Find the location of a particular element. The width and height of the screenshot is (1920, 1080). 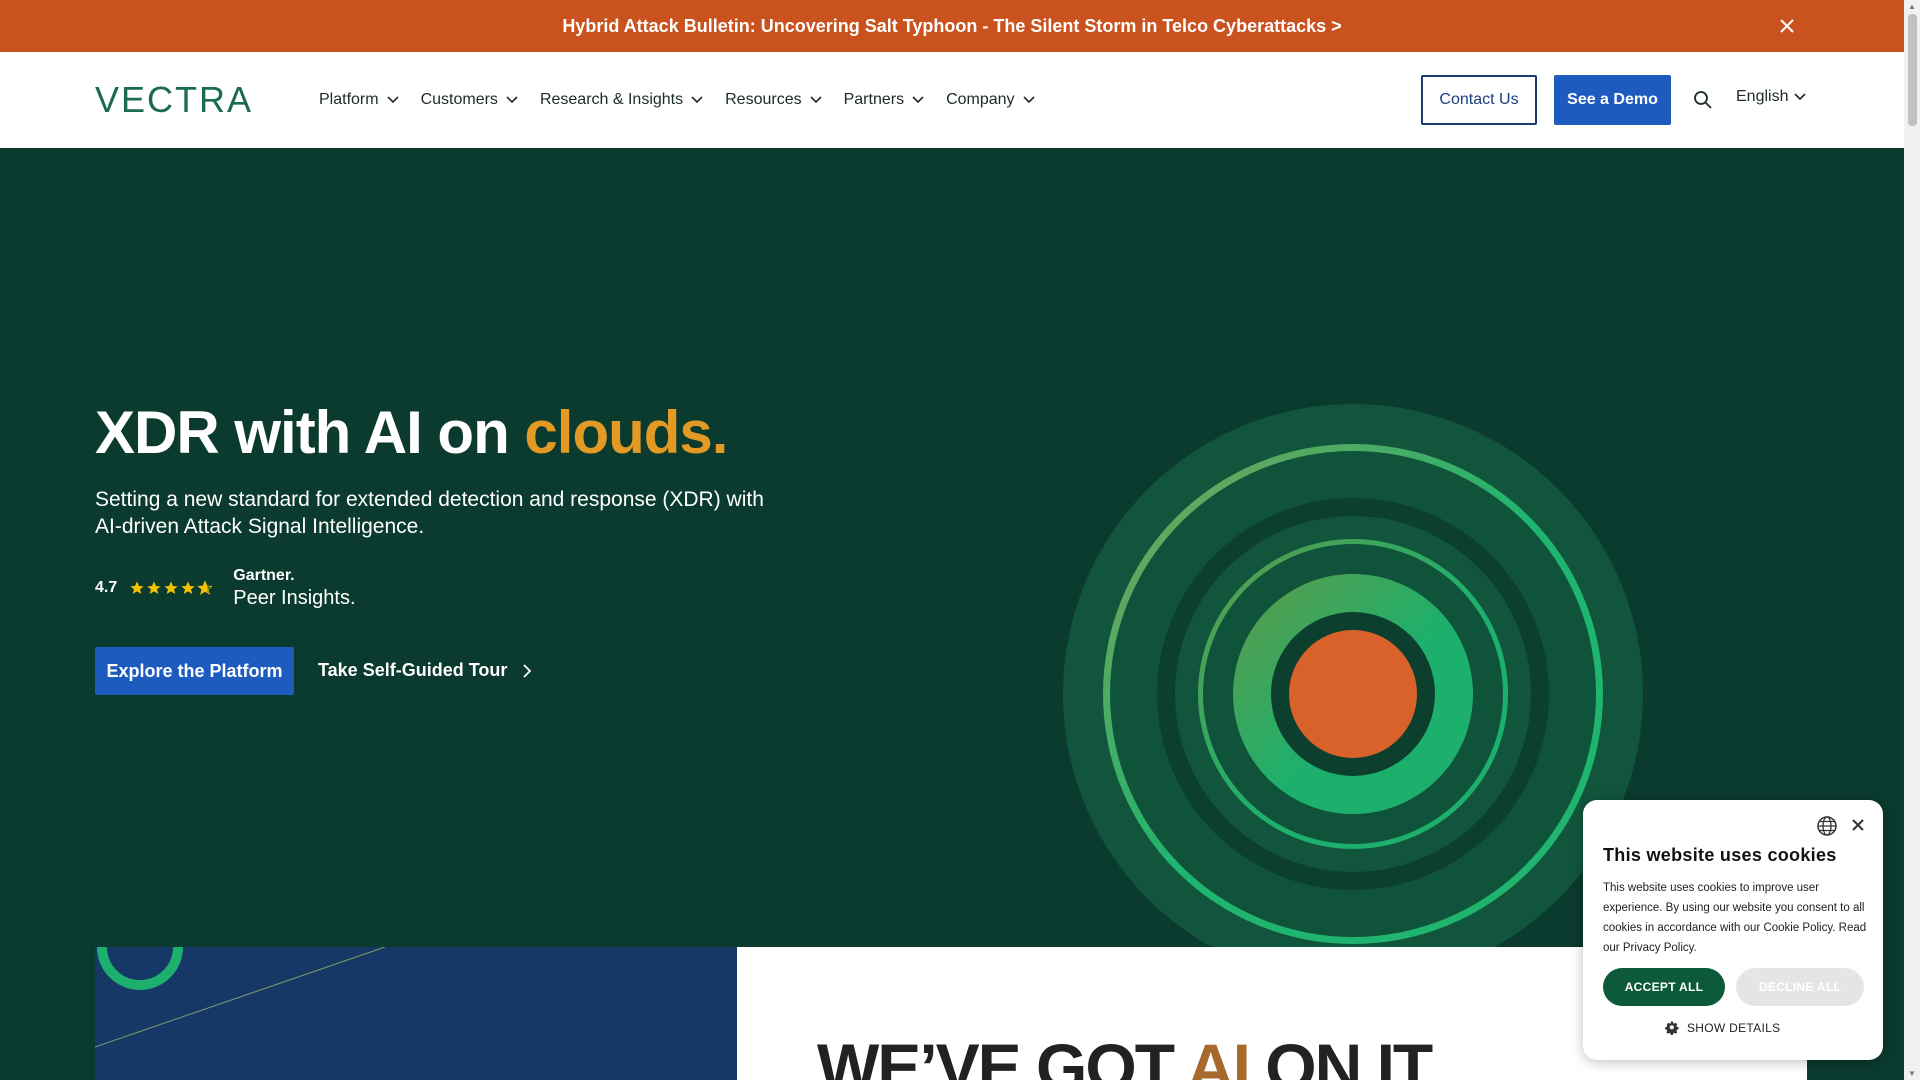

hero-title-accent: clouds. is located at coordinates (626, 432).